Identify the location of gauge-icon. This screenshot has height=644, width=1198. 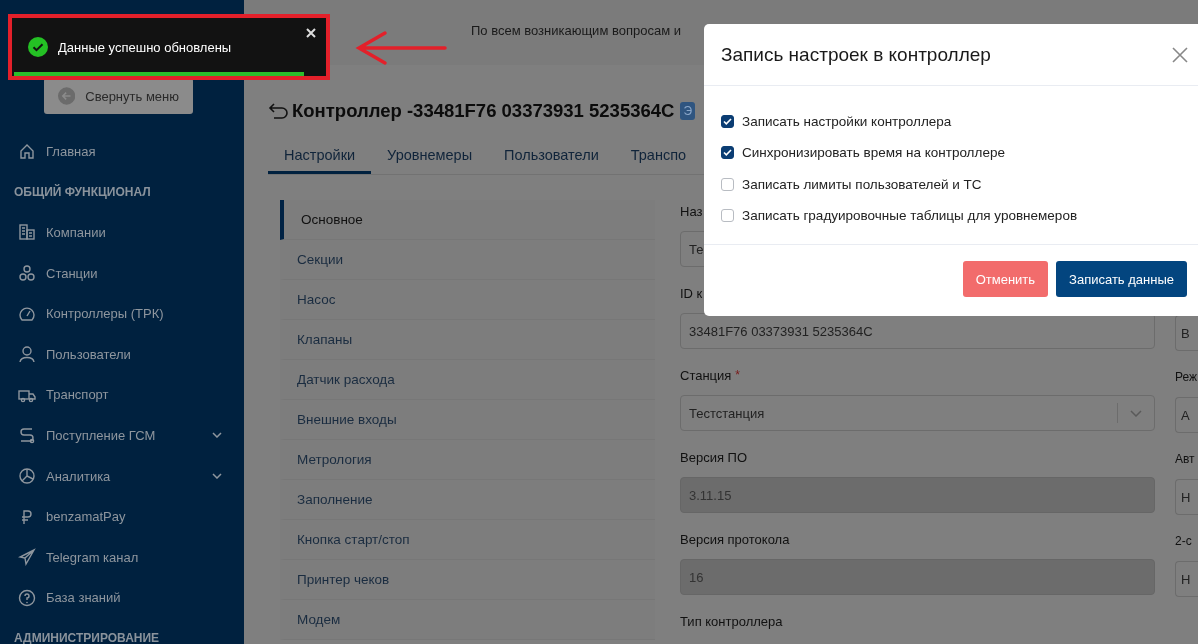
(27, 313).